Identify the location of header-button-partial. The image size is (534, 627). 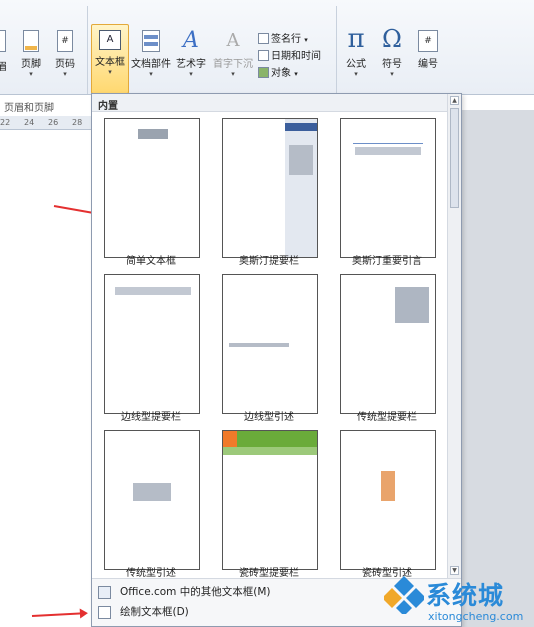
(4, 42).